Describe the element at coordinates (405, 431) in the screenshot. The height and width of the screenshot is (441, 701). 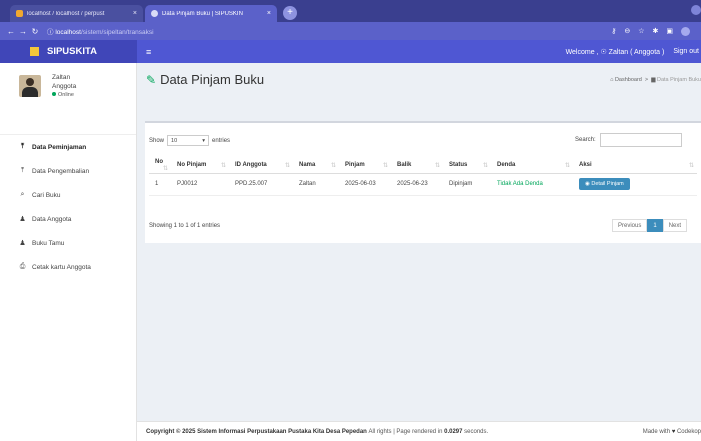
I see `footer-rights: All rights | Page rendered in` at that location.